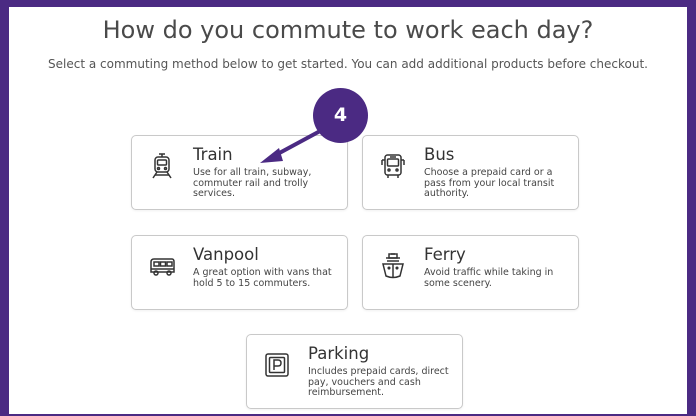 Image resolution: width=696 pixels, height=416 pixels. I want to click on callout-arrow, so click(292, 145).